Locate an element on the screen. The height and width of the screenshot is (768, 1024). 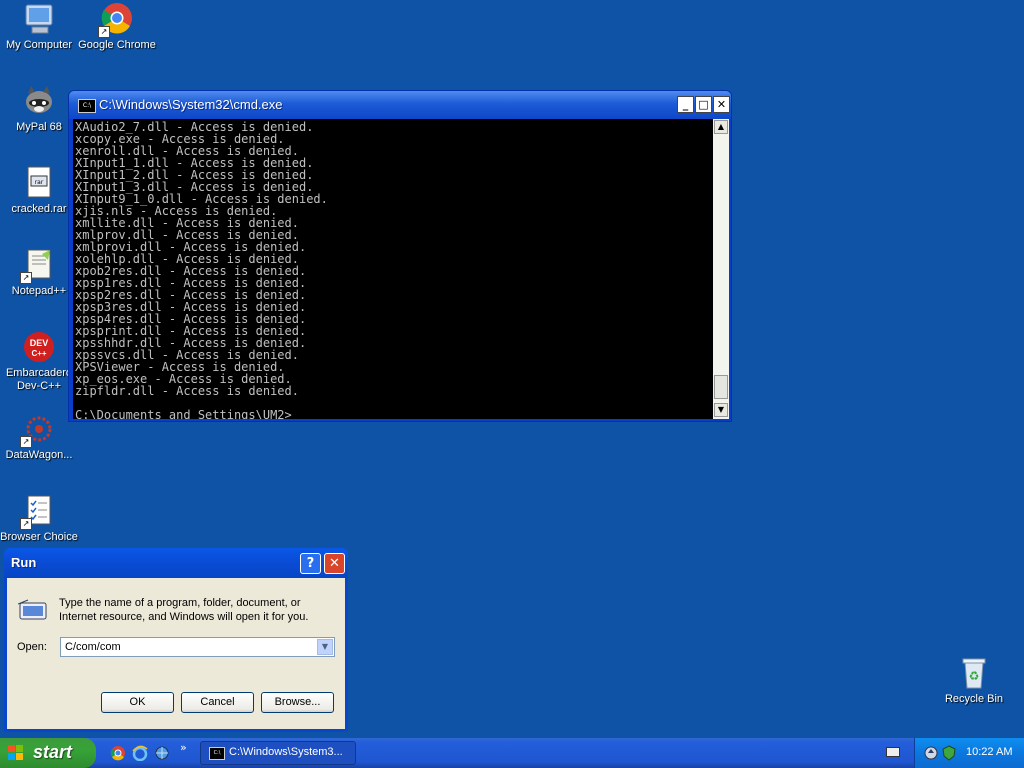
run-titlebar: Run ? ✕ is located at coordinates (176, 563).